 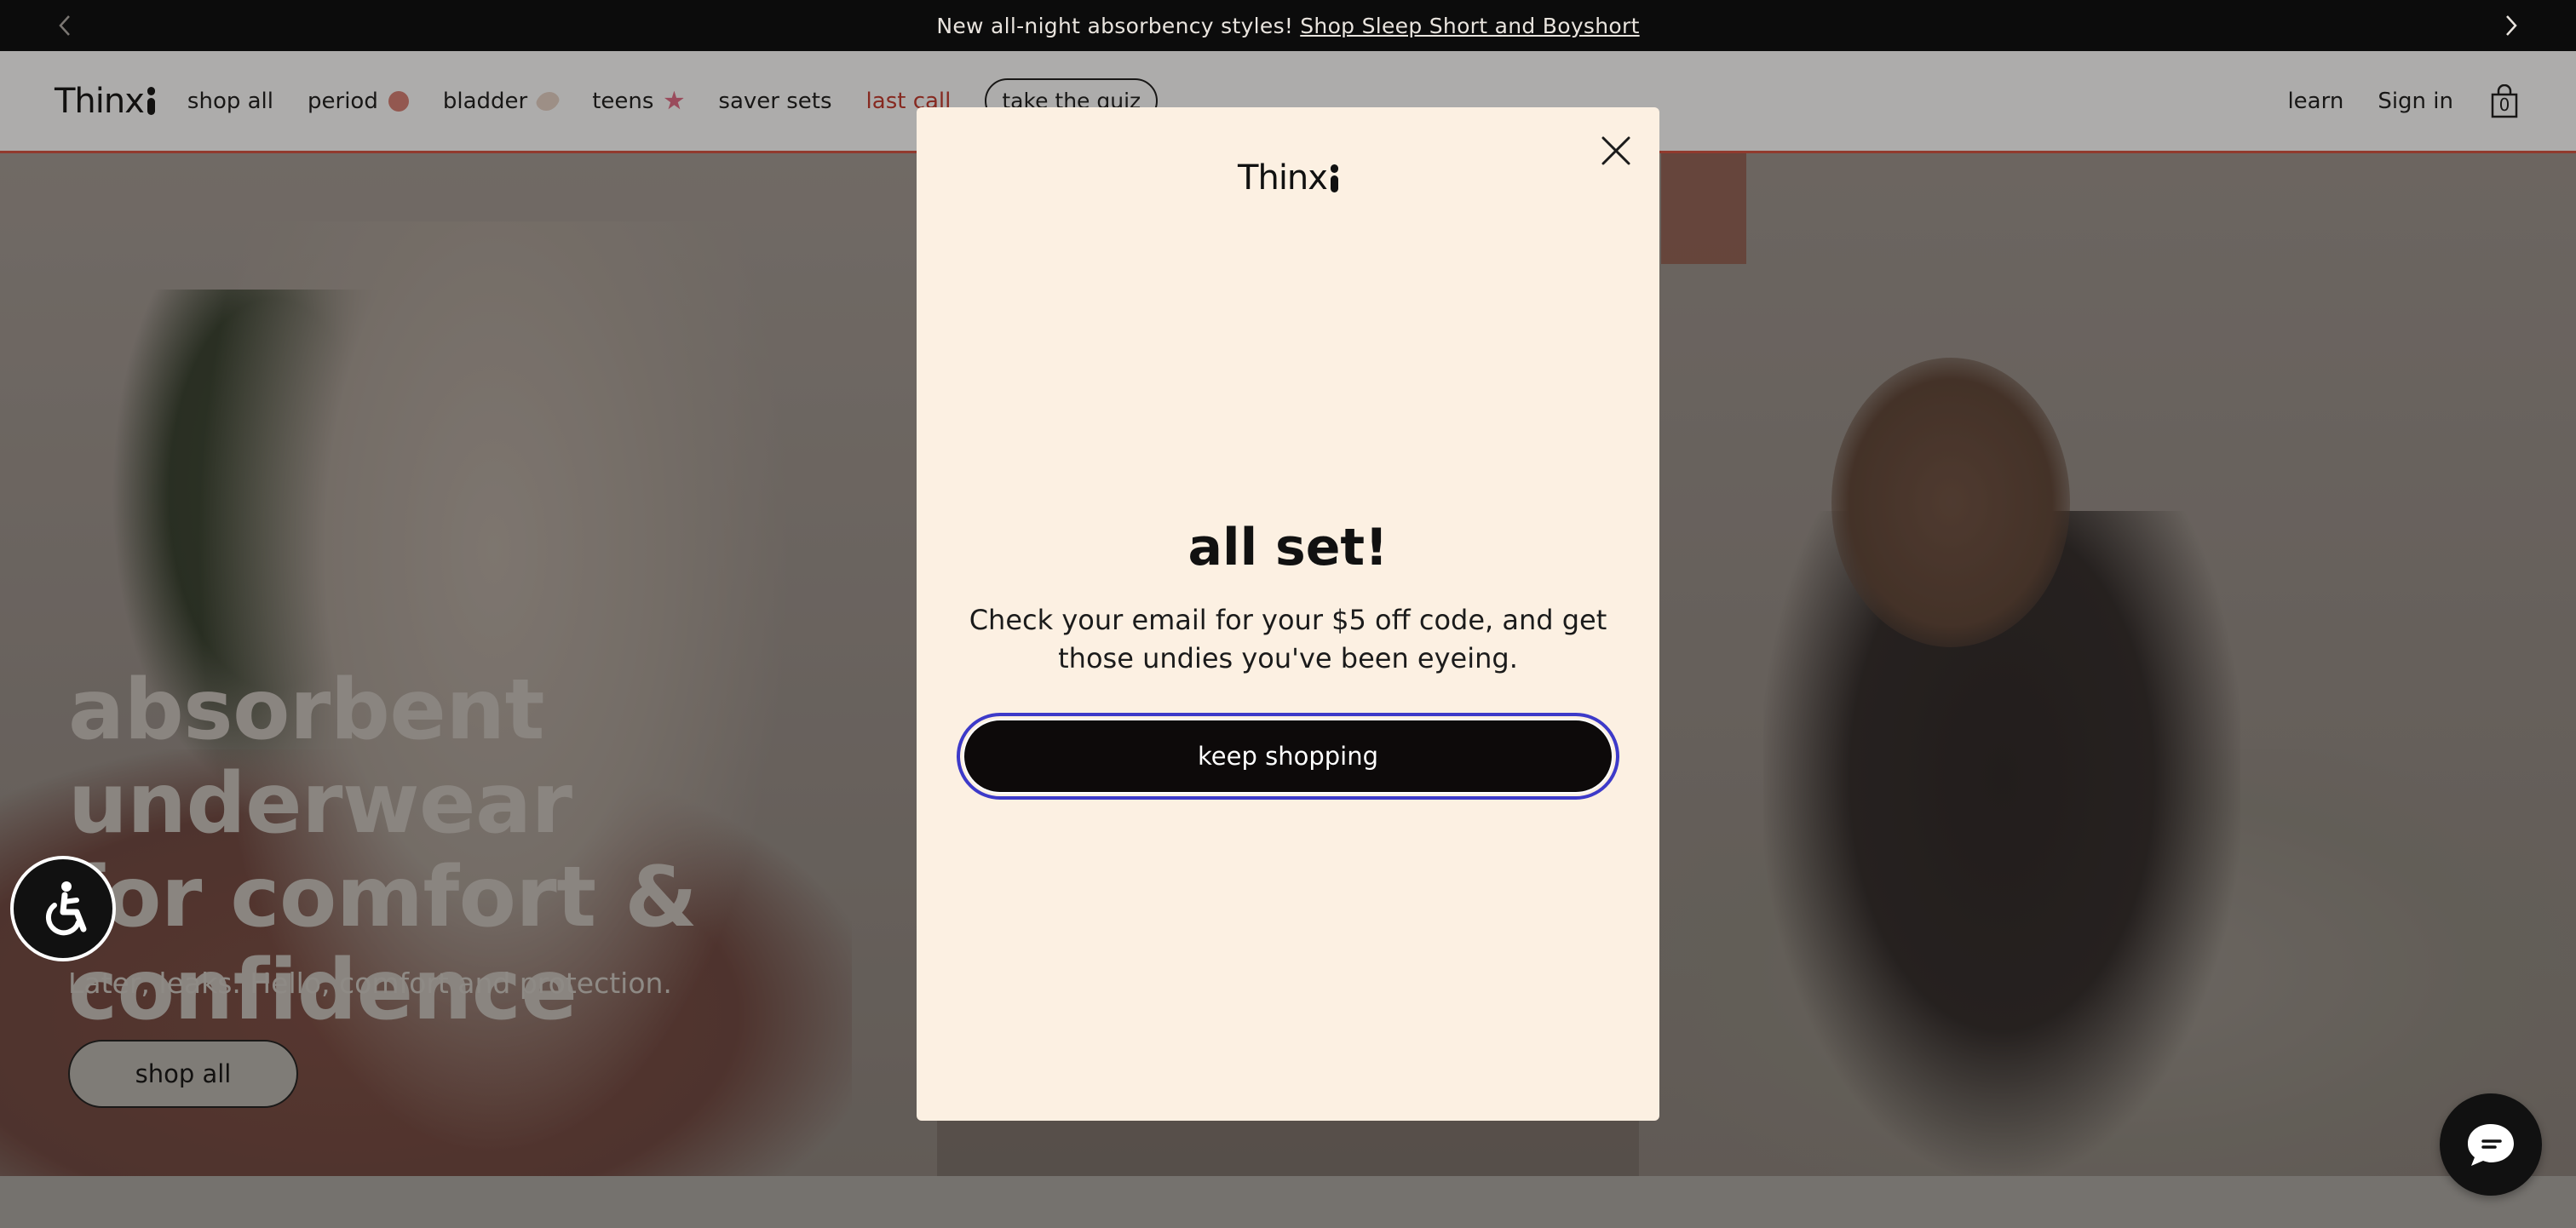 I want to click on modal-brand-name: Thinx, so click(x=1283, y=178).